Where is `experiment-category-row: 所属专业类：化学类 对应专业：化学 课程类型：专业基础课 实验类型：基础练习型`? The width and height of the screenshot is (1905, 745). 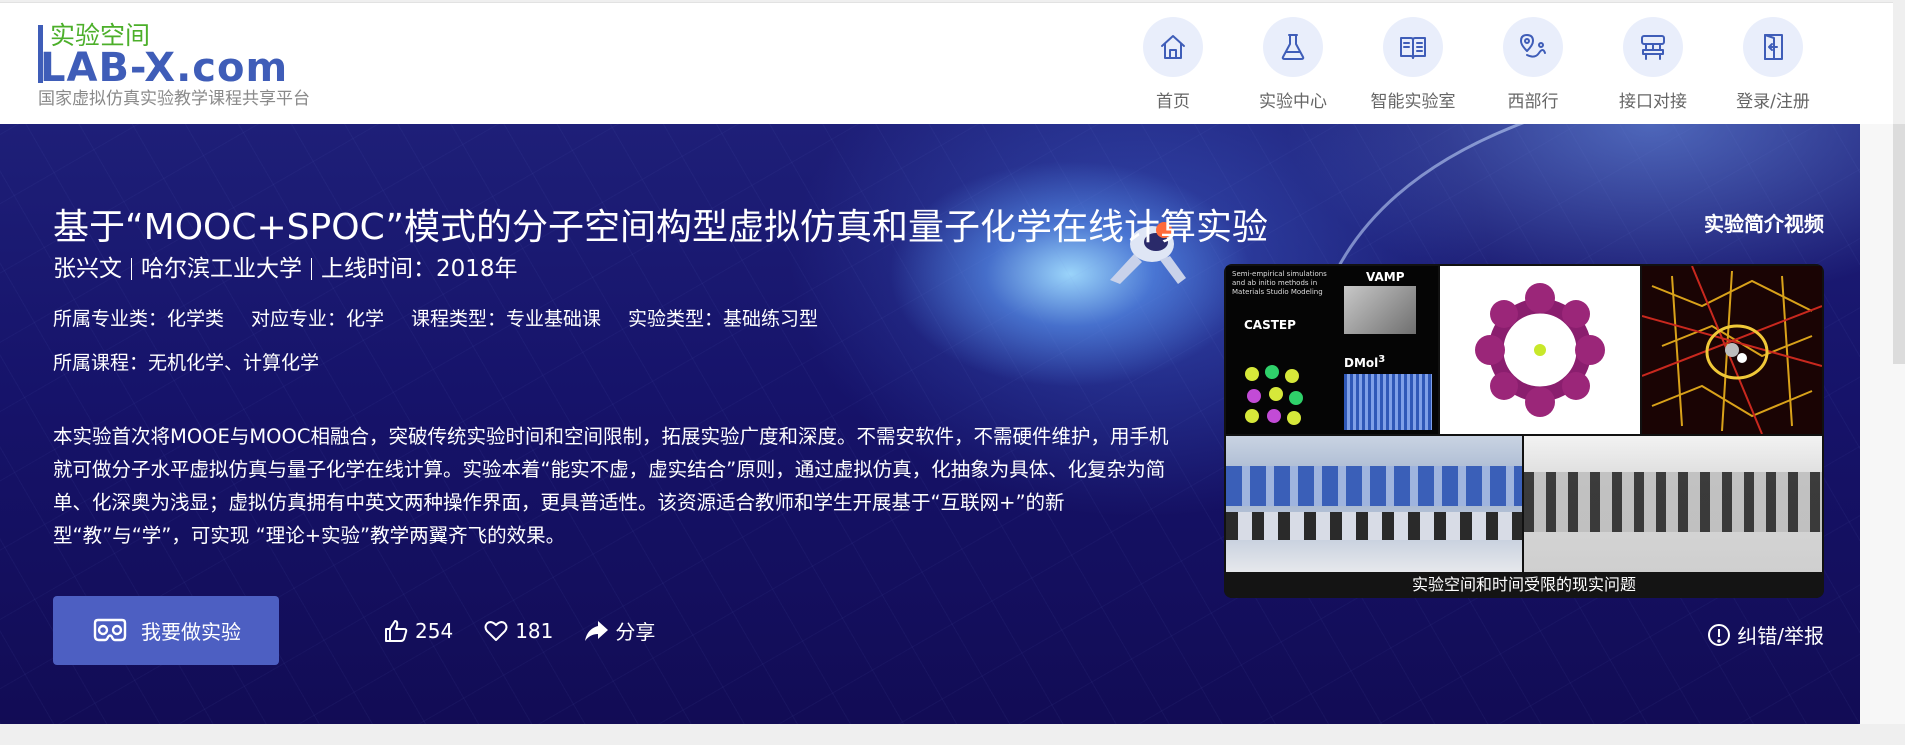
experiment-category-row: 所属专业类：化学类 对应专业：化学 课程类型：专业基础课 实验类型：基础练习型 is located at coordinates (449, 319).